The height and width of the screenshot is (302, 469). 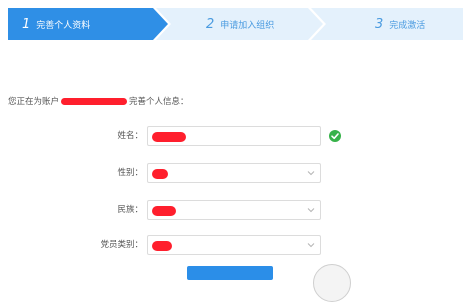 I want to click on intro-prefix: 您正在为账户, so click(x=34, y=102).